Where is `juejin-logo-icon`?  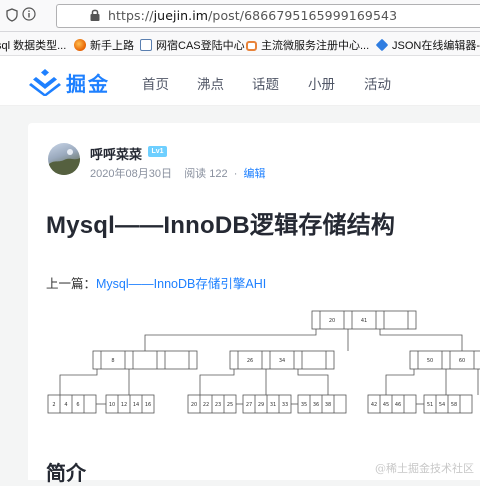 juejin-logo-icon is located at coordinates (45, 81).